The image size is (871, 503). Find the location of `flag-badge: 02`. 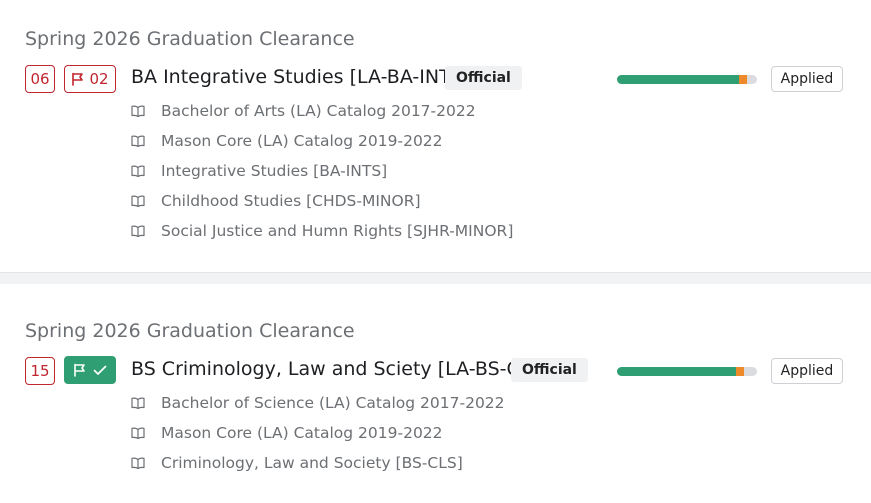

flag-badge: 02 is located at coordinates (90, 79).